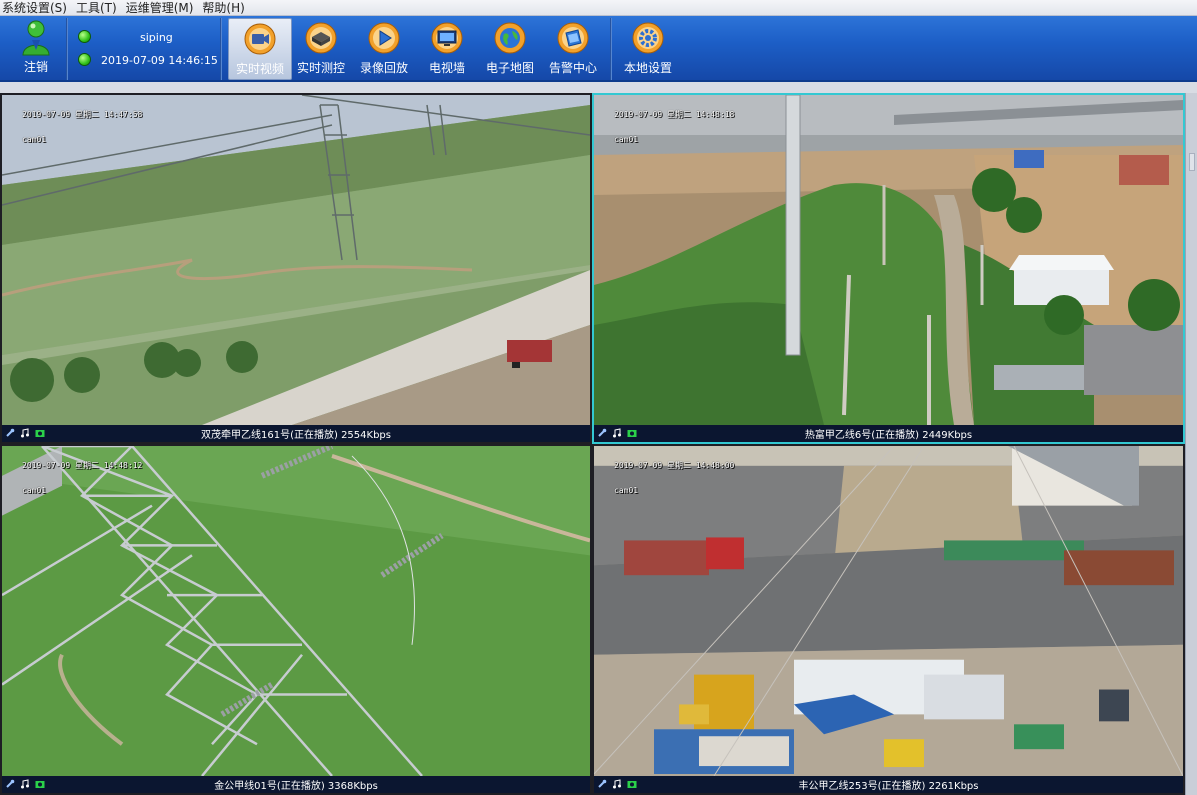  Describe the element at coordinates (383, 68) in the screenshot. I see `playback-label: 录像回放` at that location.